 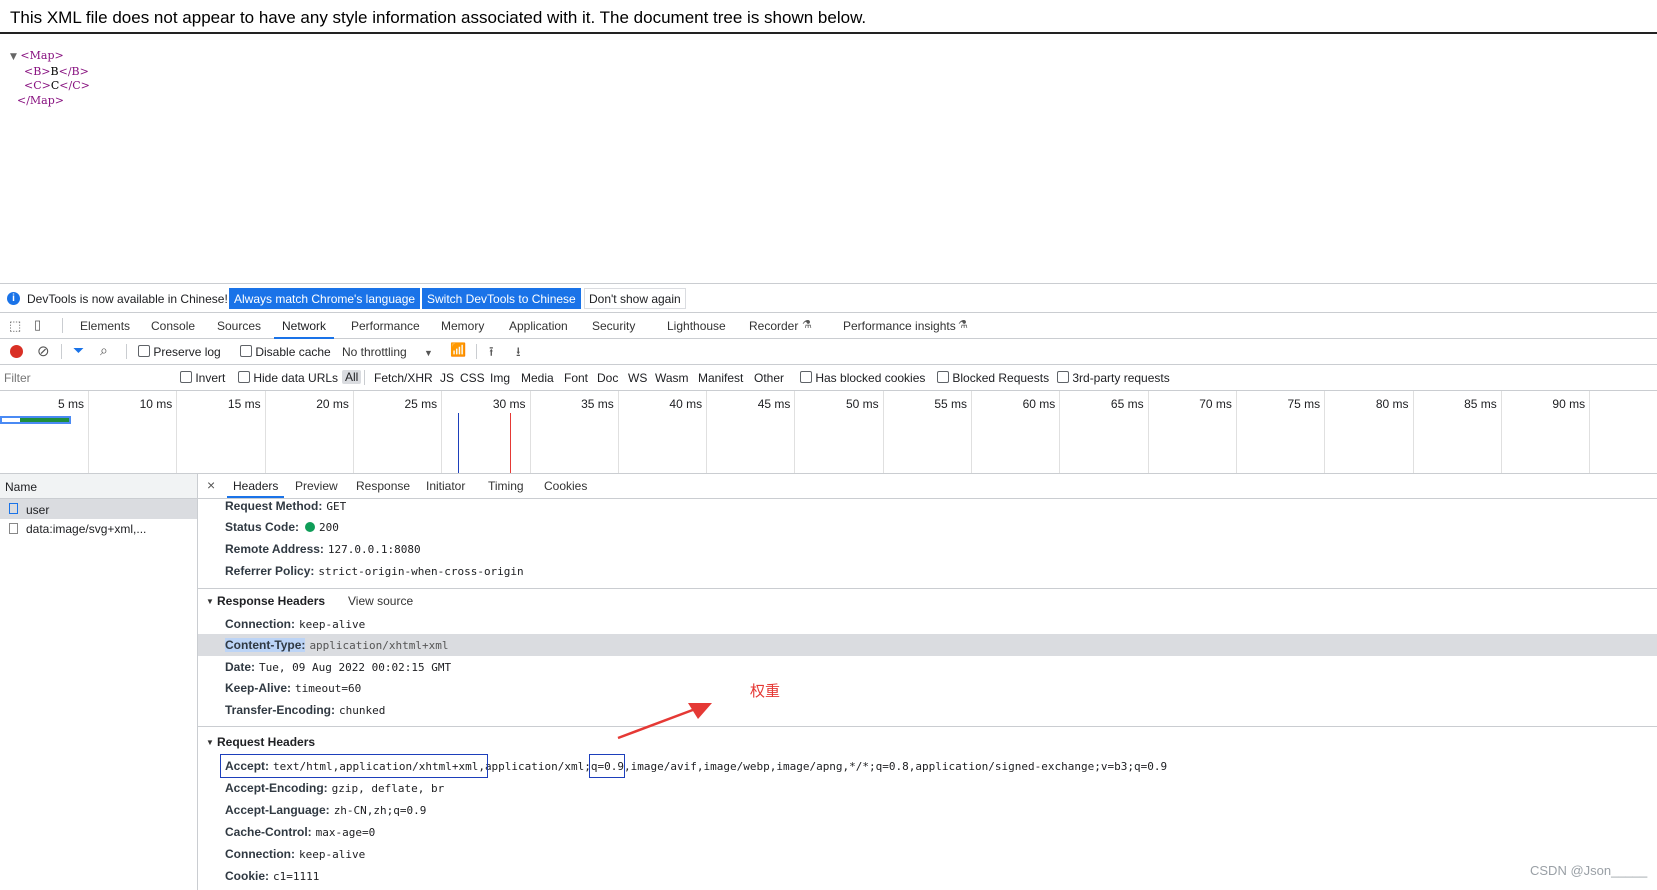 What do you see at coordinates (239, 326) in the screenshot?
I see `tab-sources: Sources` at bounding box center [239, 326].